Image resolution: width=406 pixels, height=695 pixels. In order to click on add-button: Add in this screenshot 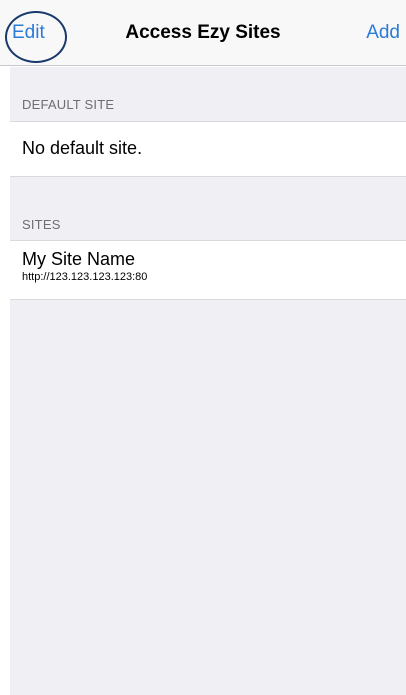, I will do `click(383, 33)`.